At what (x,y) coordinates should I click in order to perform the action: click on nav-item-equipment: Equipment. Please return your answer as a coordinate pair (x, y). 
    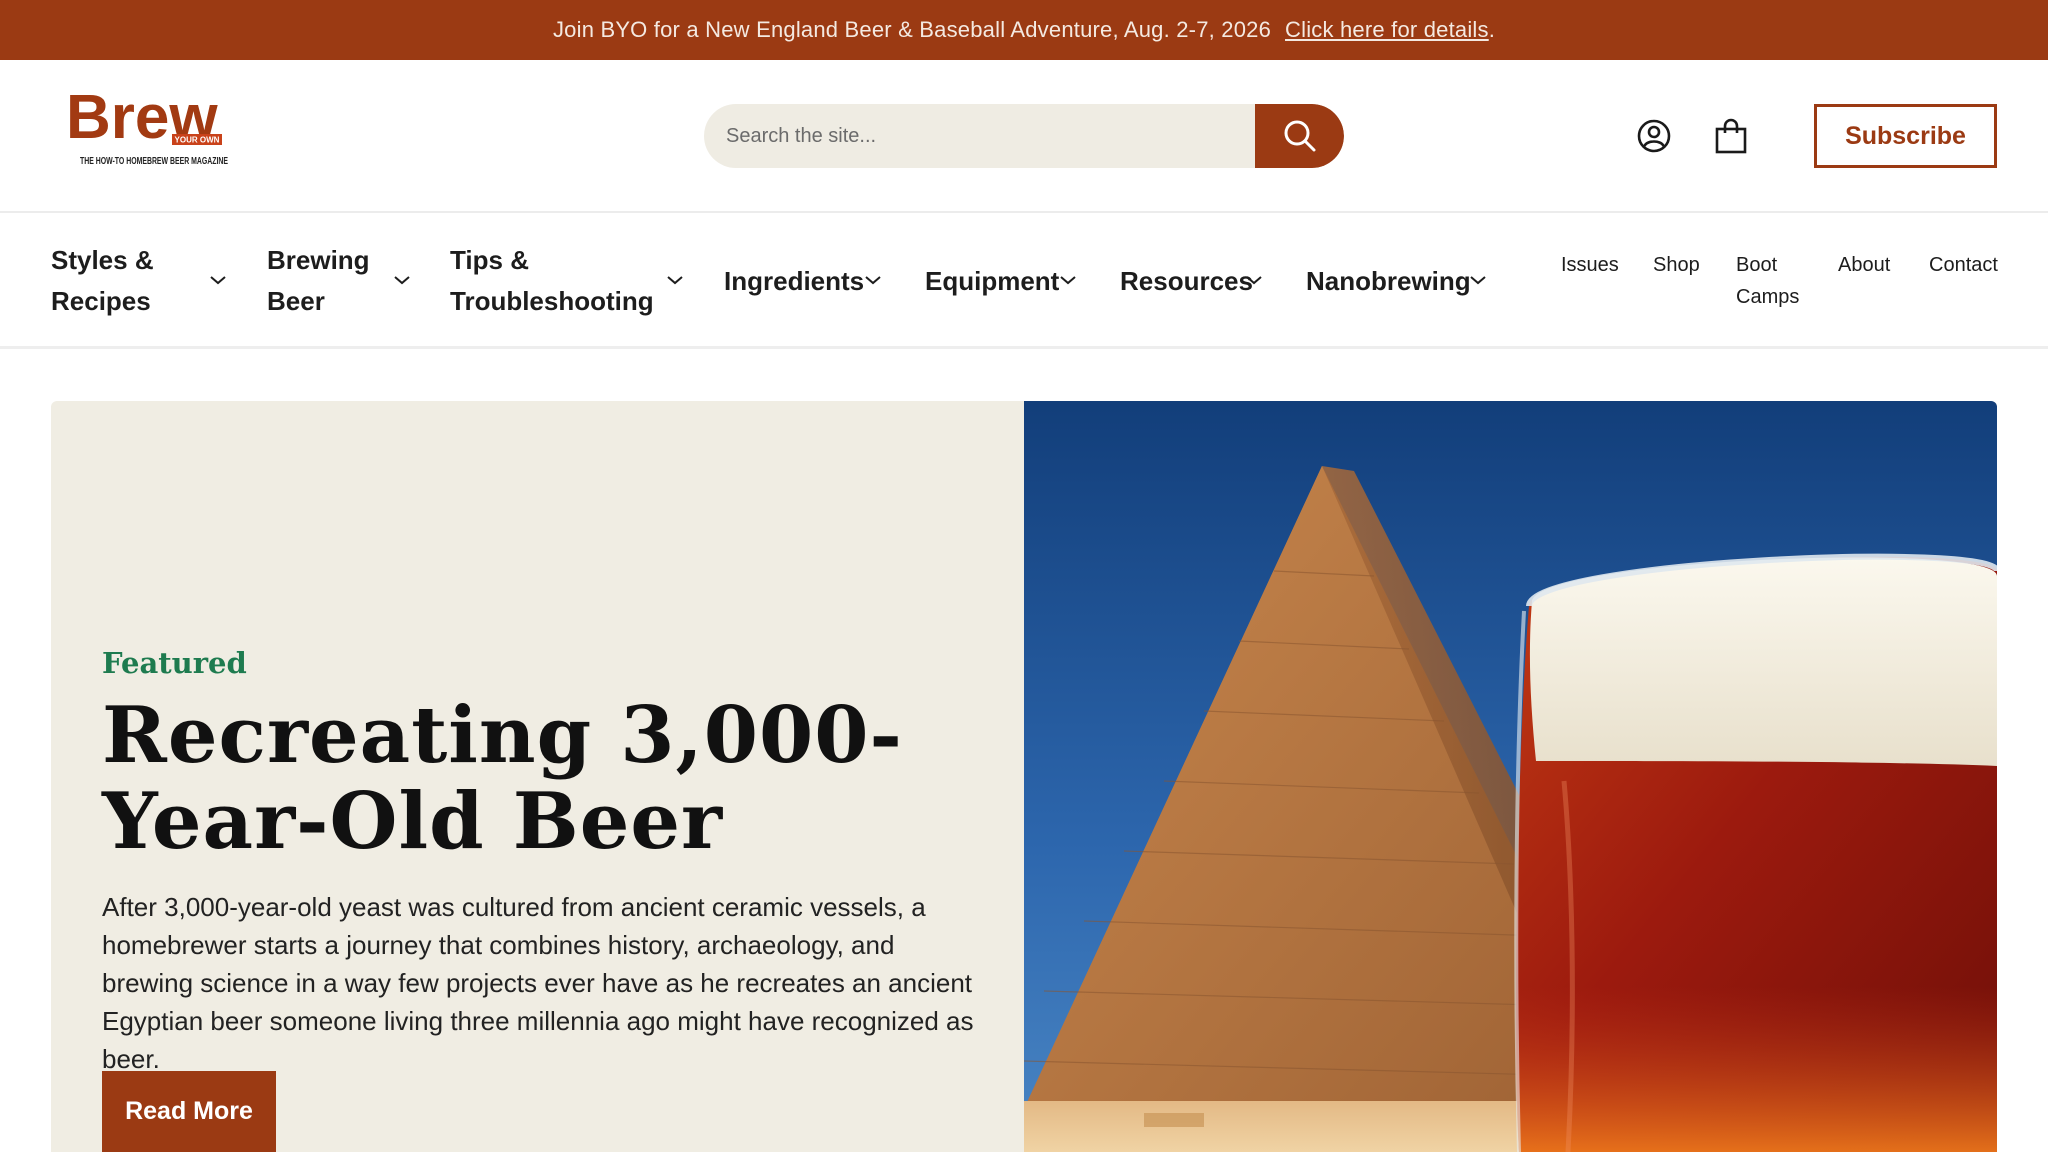
    Looking at the image, I should click on (992, 281).